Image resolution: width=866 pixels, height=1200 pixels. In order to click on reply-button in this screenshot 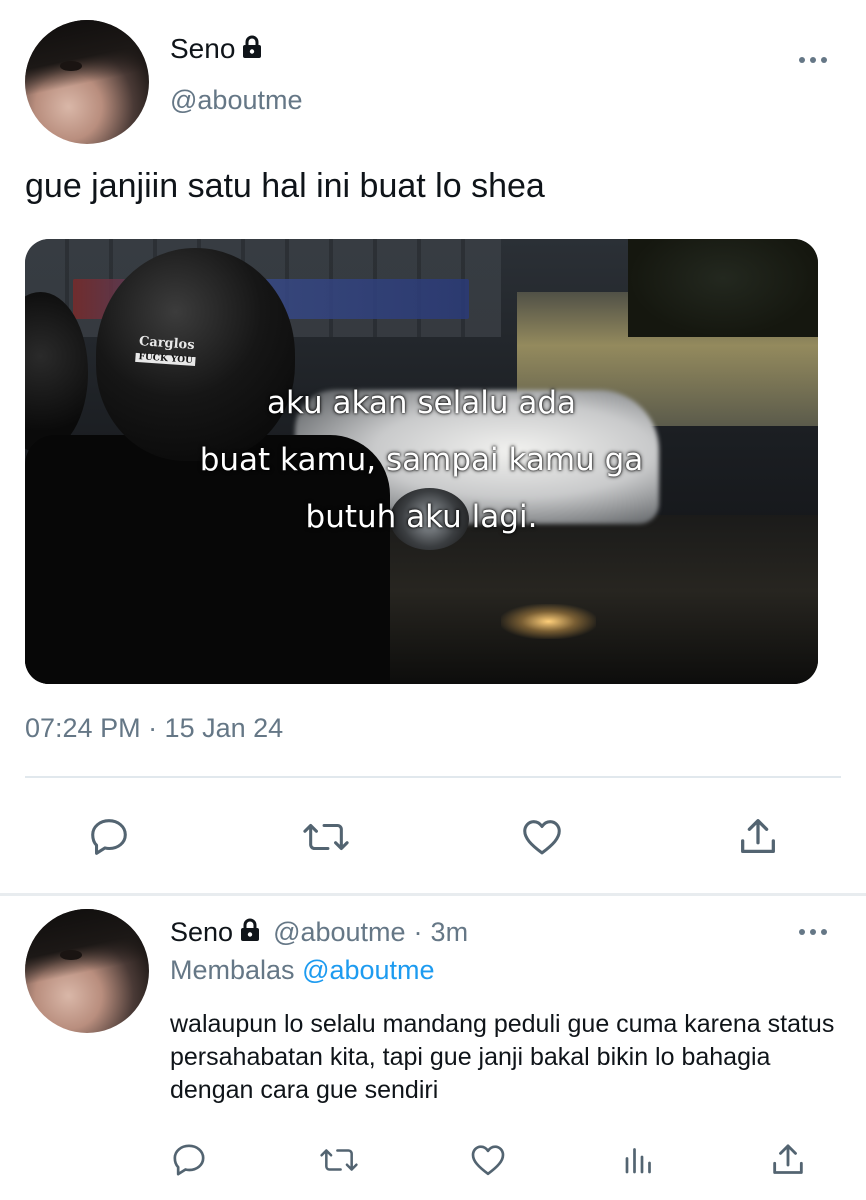, I will do `click(109, 837)`.